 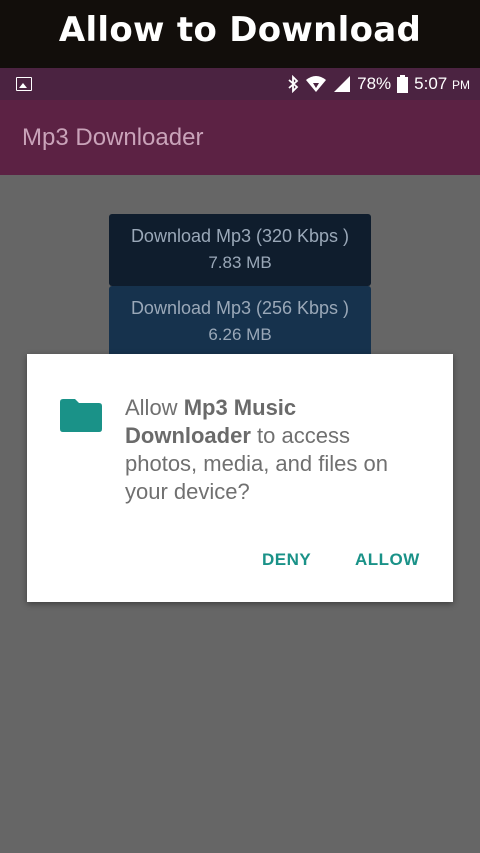 I want to click on download-256-button: Download Mp3 (256 Kbps ) 6.26 MB, so click(x=240, y=322).